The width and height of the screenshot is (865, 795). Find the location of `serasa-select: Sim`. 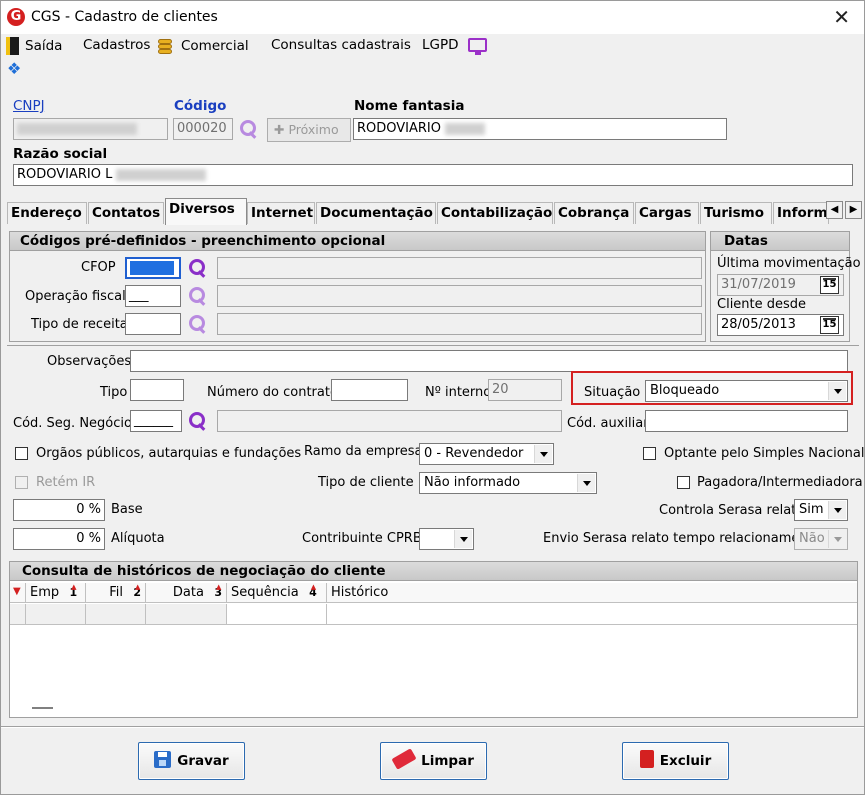

serasa-select: Sim is located at coordinates (821, 510).